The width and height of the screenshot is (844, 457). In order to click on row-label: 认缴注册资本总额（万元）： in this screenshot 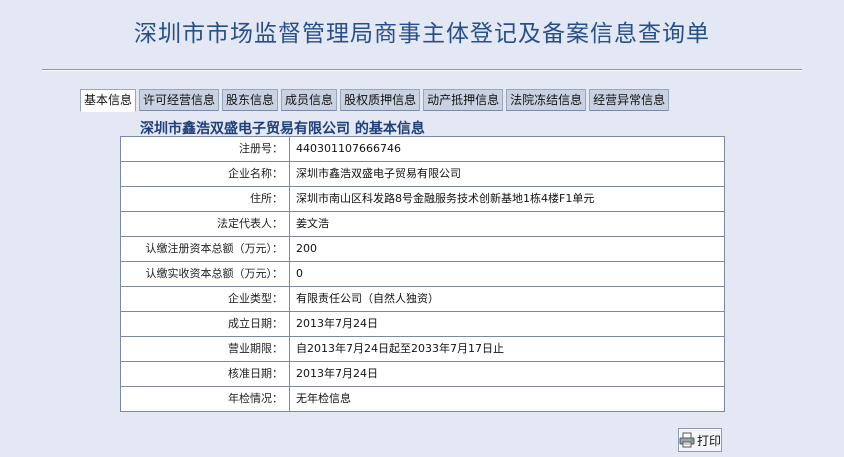, I will do `click(205, 249)`.